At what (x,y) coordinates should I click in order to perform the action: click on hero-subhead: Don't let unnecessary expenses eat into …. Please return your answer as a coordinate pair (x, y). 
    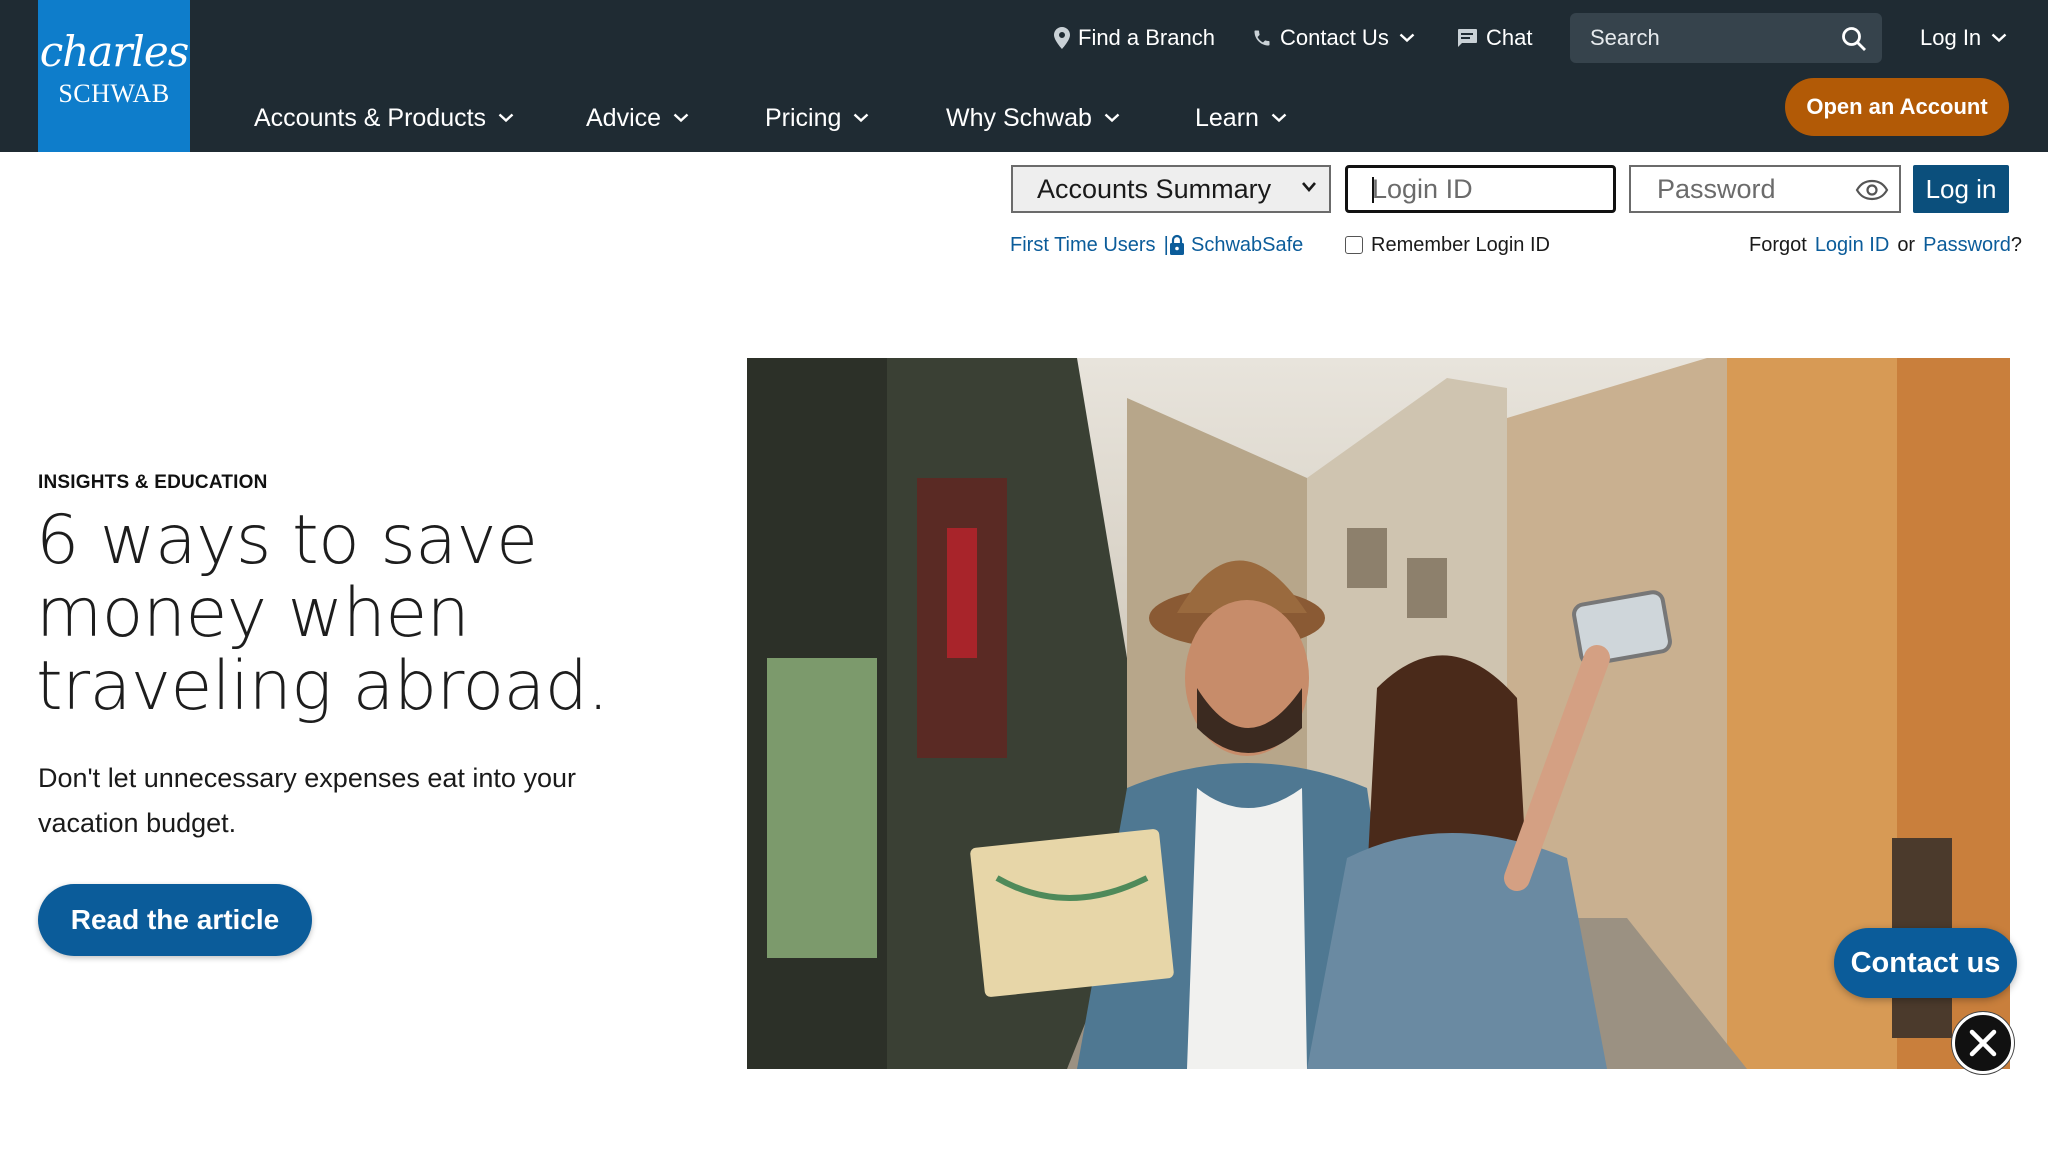
    Looking at the image, I should click on (307, 800).